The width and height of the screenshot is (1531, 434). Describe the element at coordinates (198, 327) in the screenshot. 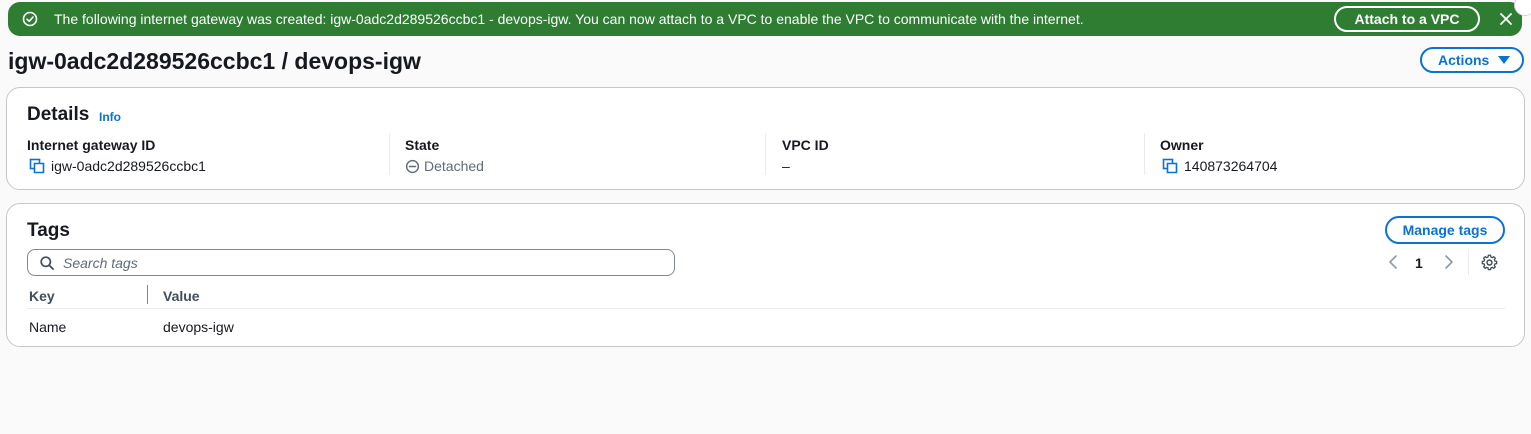

I see `tag-value-cell: devops-igw` at that location.